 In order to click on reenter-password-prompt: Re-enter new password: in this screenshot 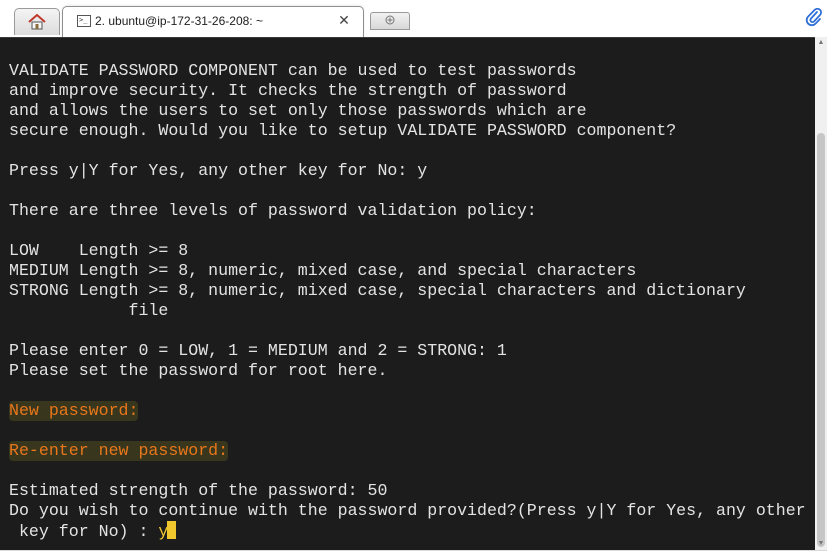, I will do `click(119, 451)`.